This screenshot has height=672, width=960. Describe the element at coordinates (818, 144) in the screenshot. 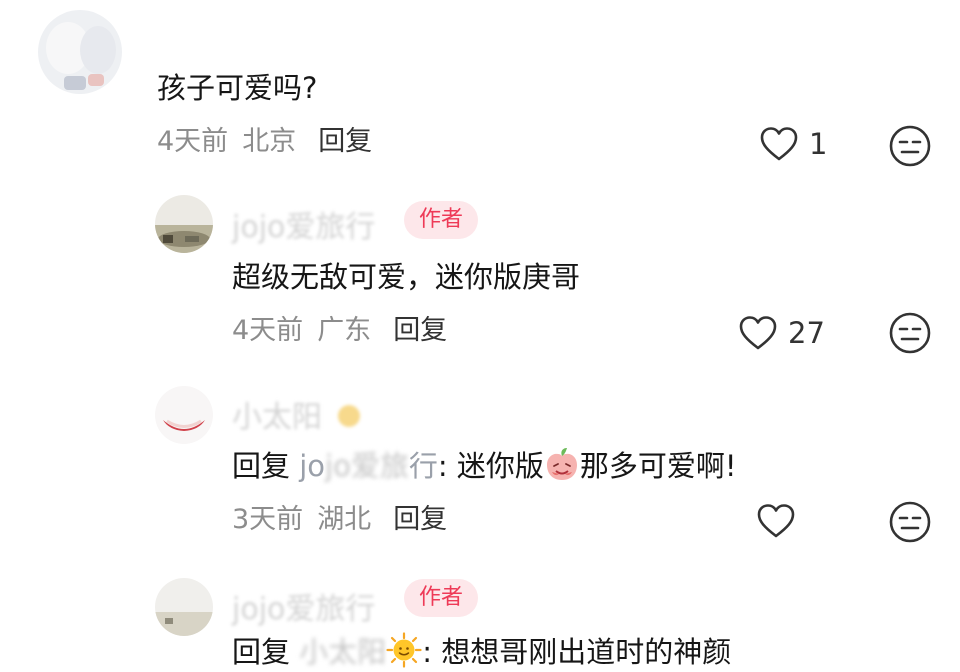

I see `like-count: 1` at that location.